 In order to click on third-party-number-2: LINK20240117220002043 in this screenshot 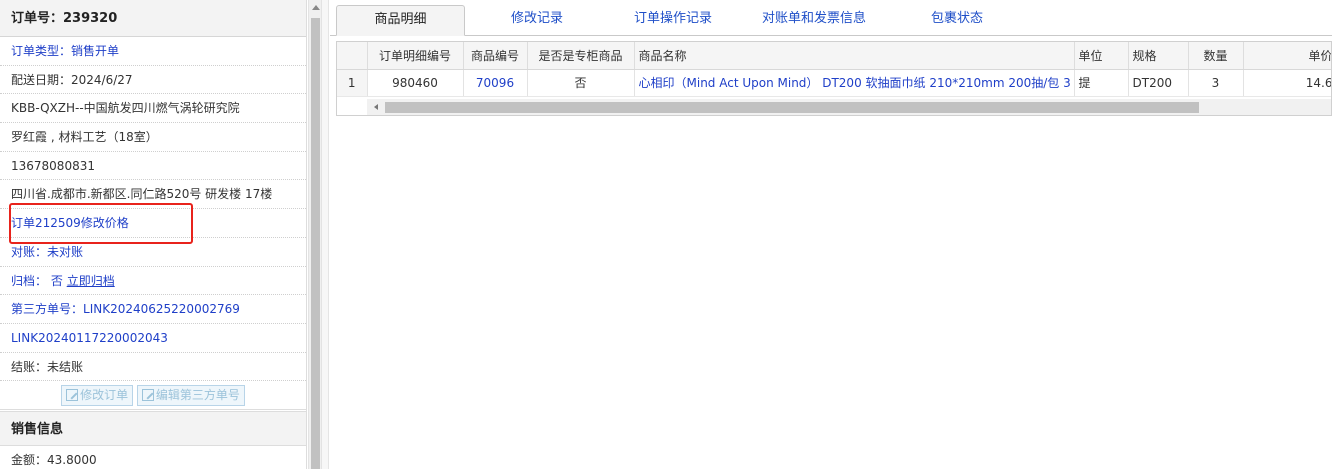, I will do `click(153, 338)`.